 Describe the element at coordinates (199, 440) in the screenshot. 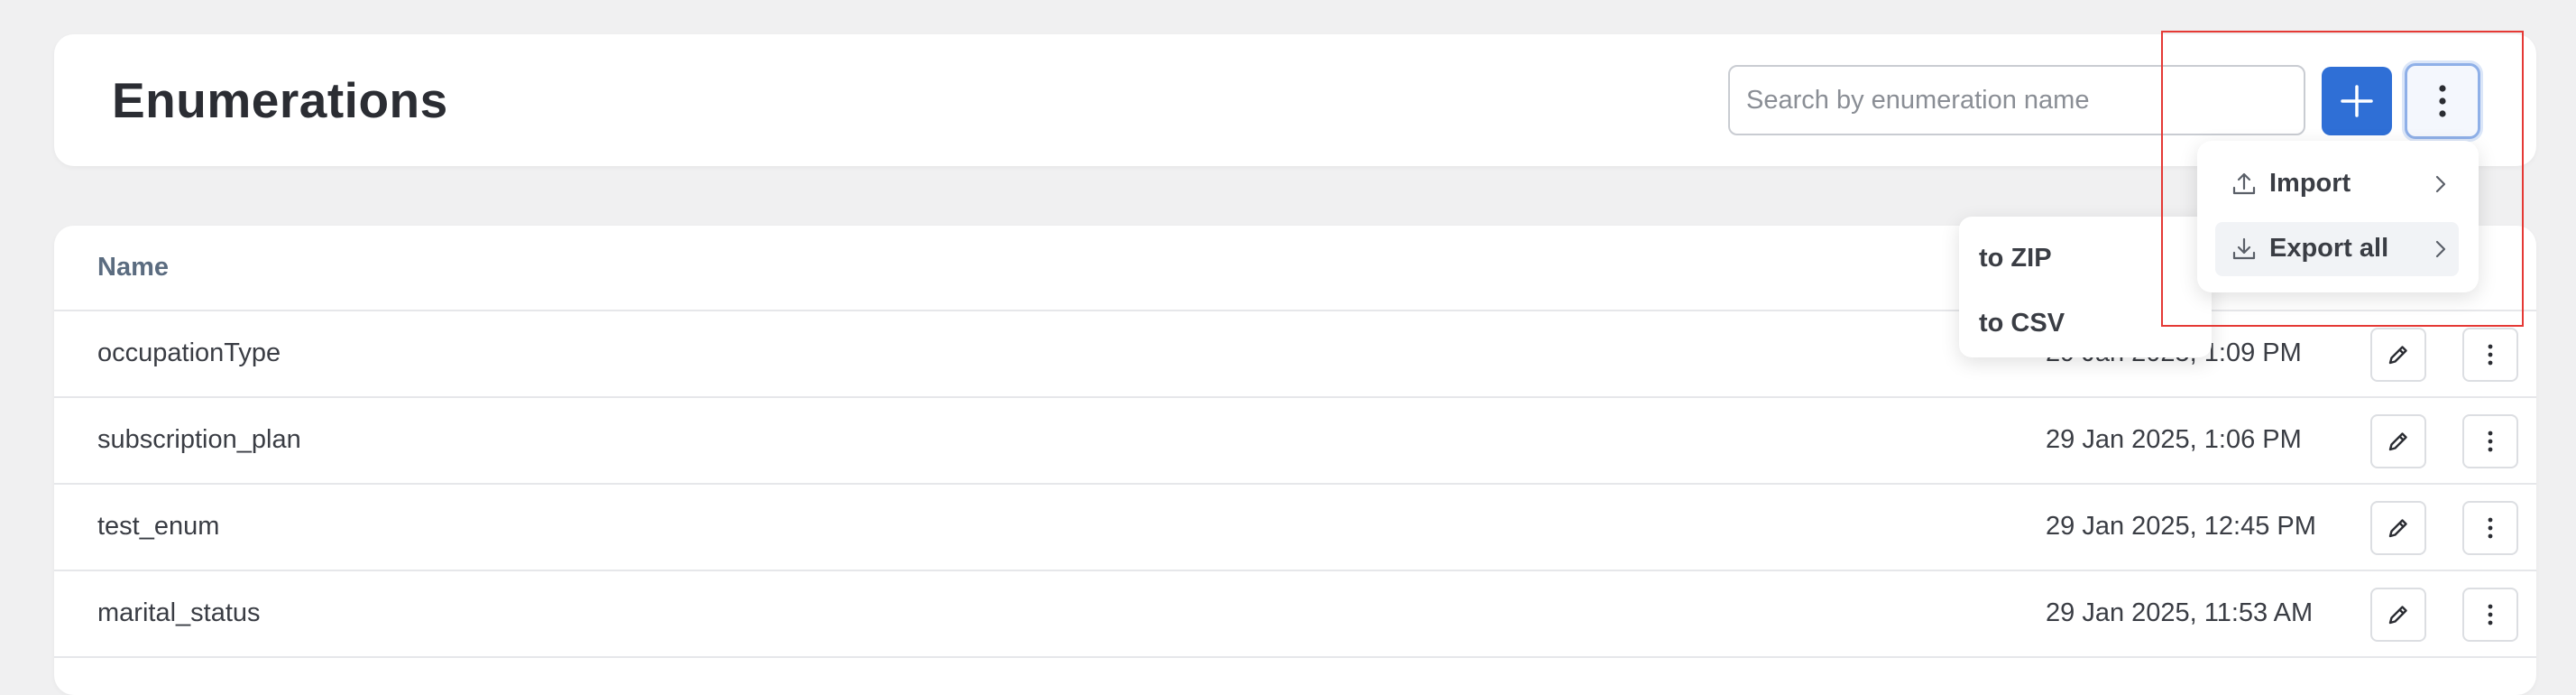

I see `enumeration-name: subscription_plan` at that location.